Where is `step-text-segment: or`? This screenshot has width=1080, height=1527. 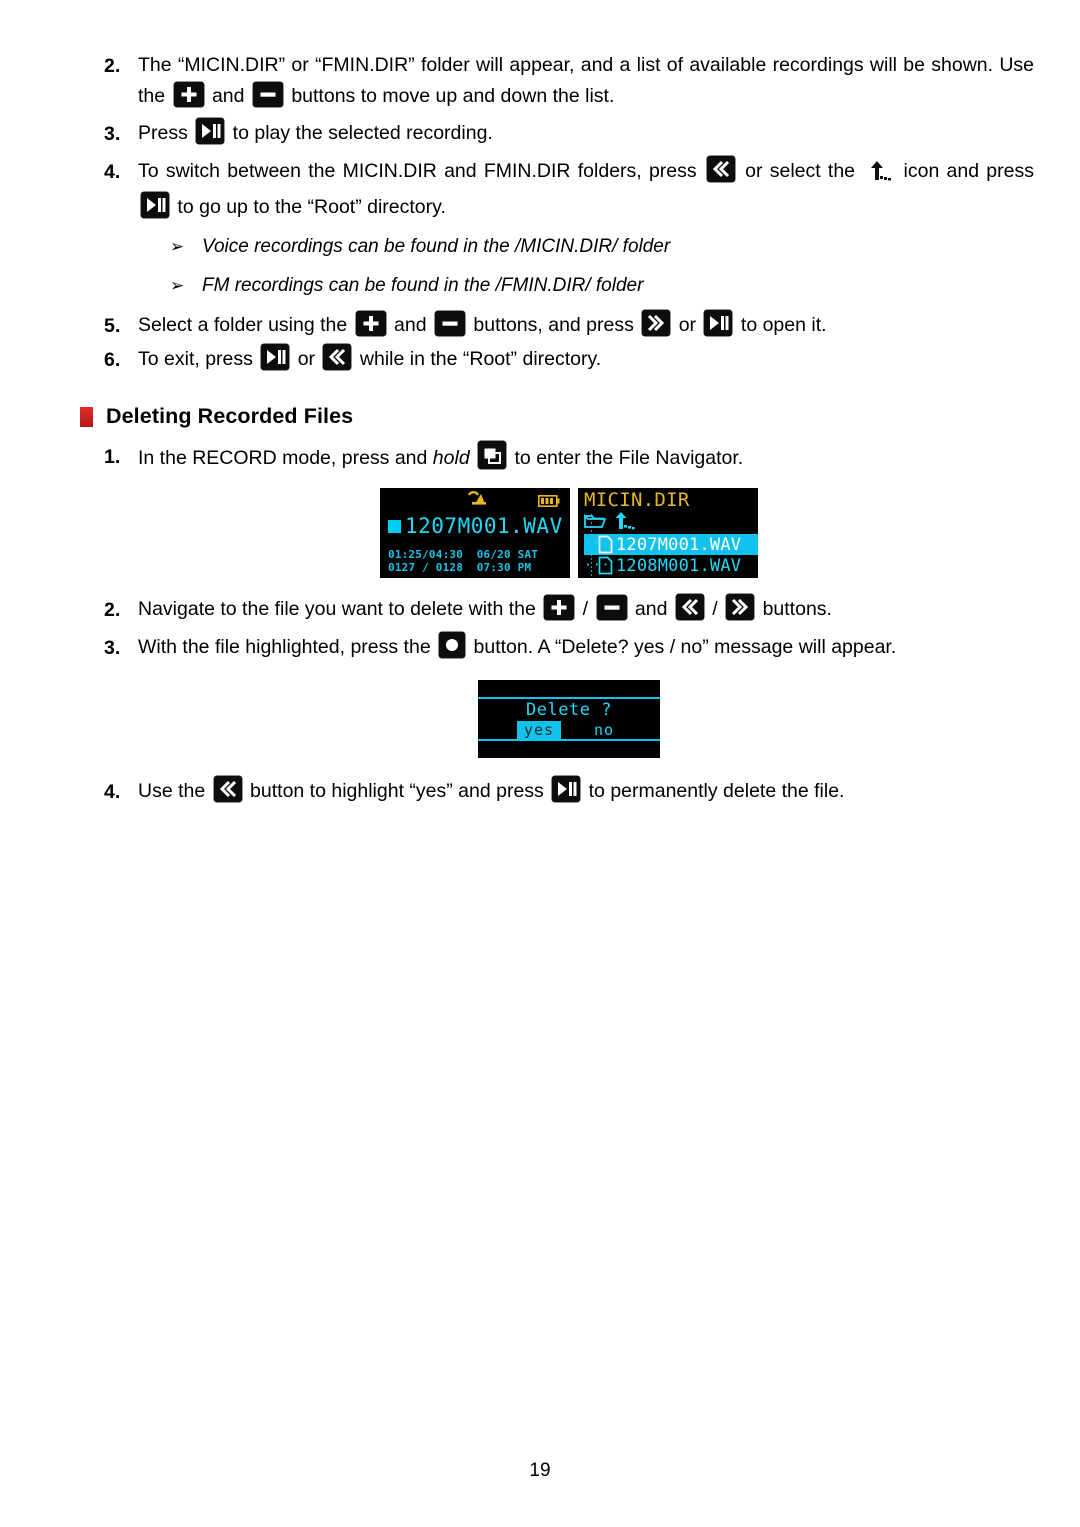 step-text-segment: or is located at coordinates (687, 325).